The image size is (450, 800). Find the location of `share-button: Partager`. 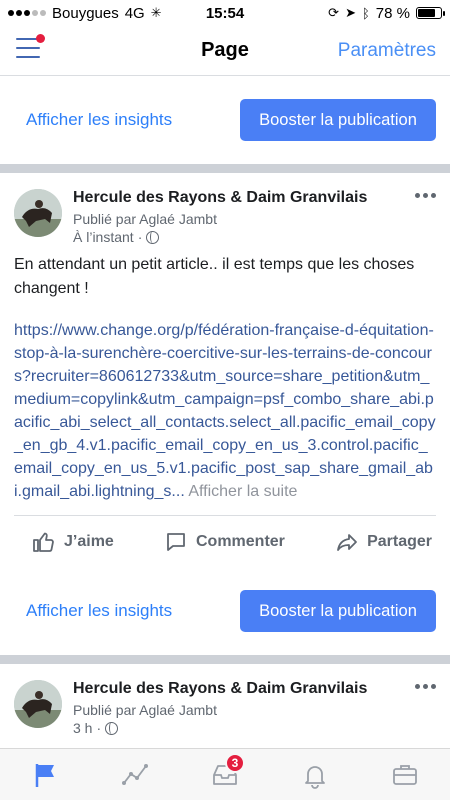

share-button: Partager is located at coordinates (383, 542).